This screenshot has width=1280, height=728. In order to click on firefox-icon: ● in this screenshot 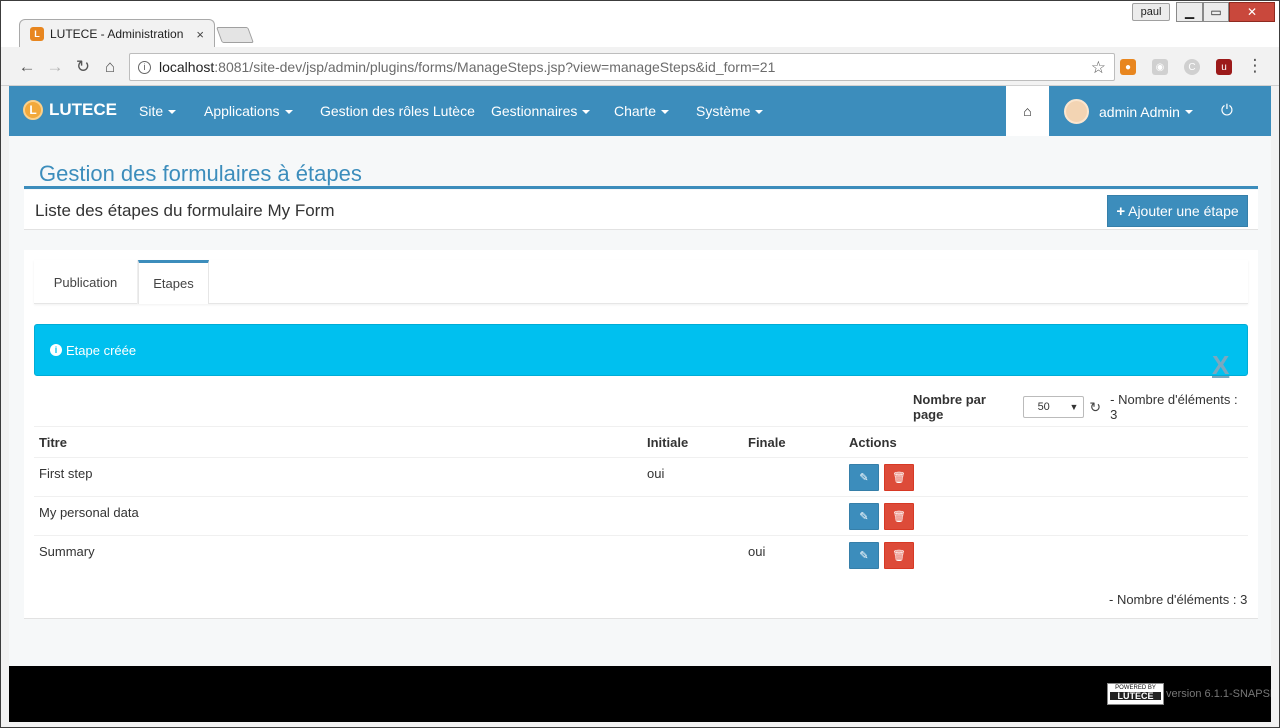, I will do `click(1128, 67)`.